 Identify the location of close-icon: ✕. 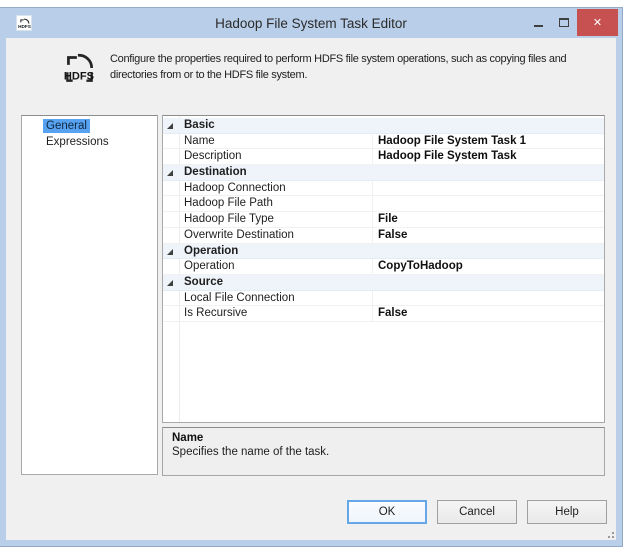
(597, 23).